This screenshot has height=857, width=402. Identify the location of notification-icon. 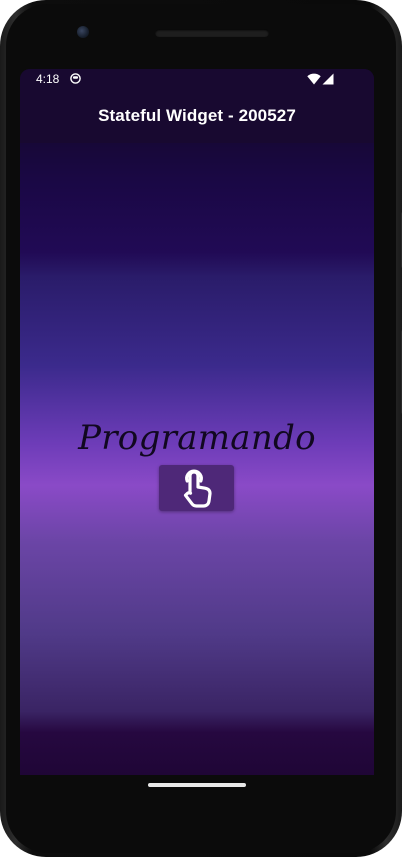
(75, 78).